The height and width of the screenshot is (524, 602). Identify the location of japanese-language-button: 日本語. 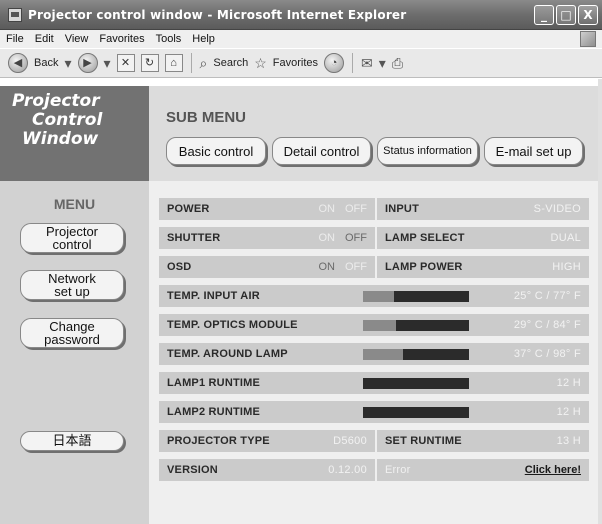
(72, 441).